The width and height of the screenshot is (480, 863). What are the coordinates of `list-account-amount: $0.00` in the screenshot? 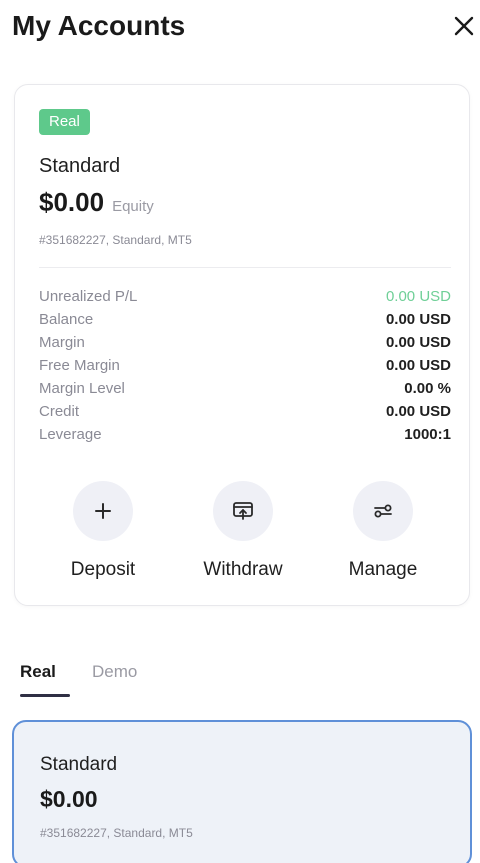 It's located at (69, 799).